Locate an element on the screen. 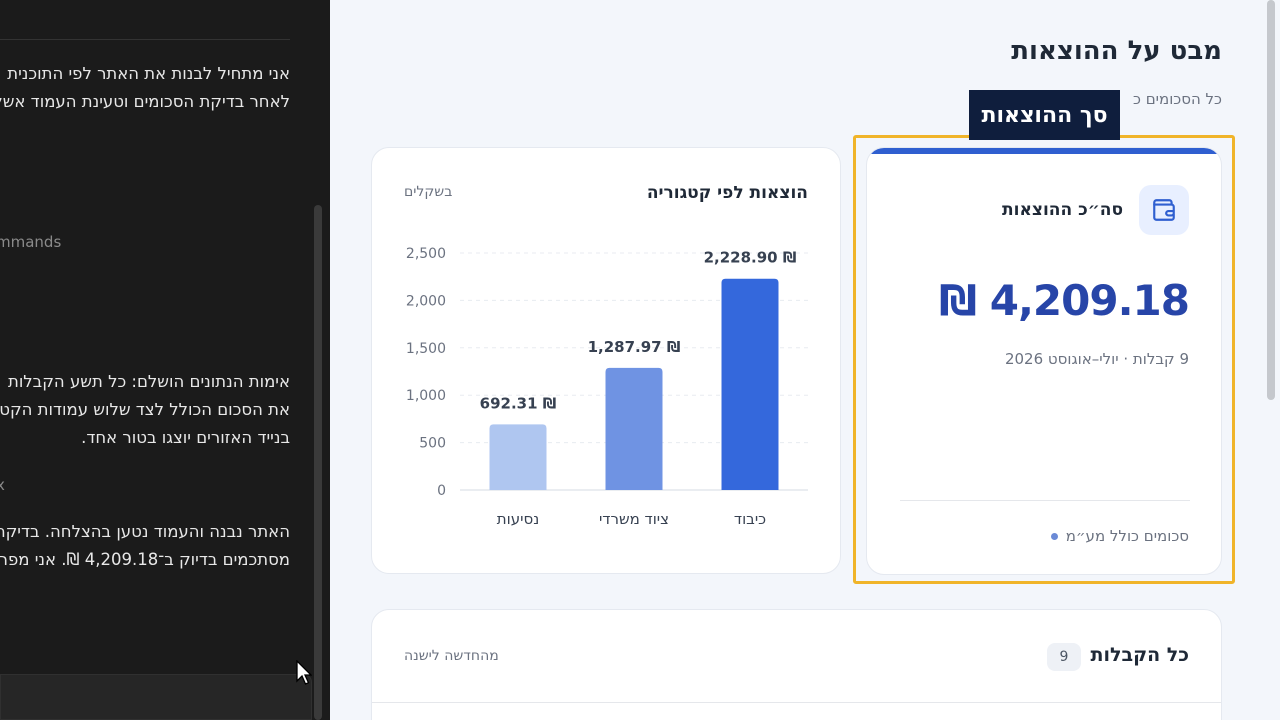  chat-line: את הסכום הכולל לצד שלוש עמודות הקטגוריות is located at coordinates (145, 409).